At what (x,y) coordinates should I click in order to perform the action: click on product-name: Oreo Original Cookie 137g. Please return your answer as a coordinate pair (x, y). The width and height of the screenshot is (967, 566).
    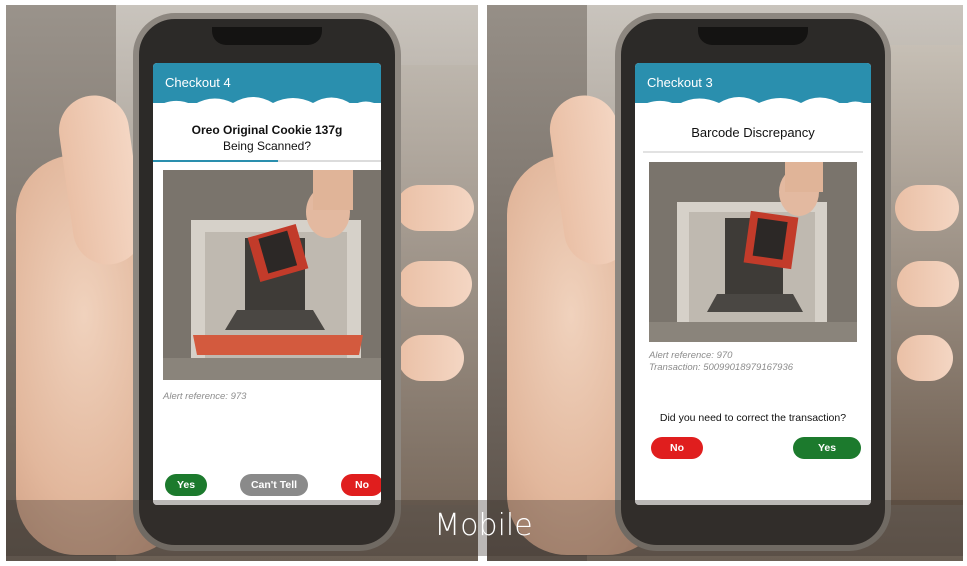
    Looking at the image, I should click on (267, 130).